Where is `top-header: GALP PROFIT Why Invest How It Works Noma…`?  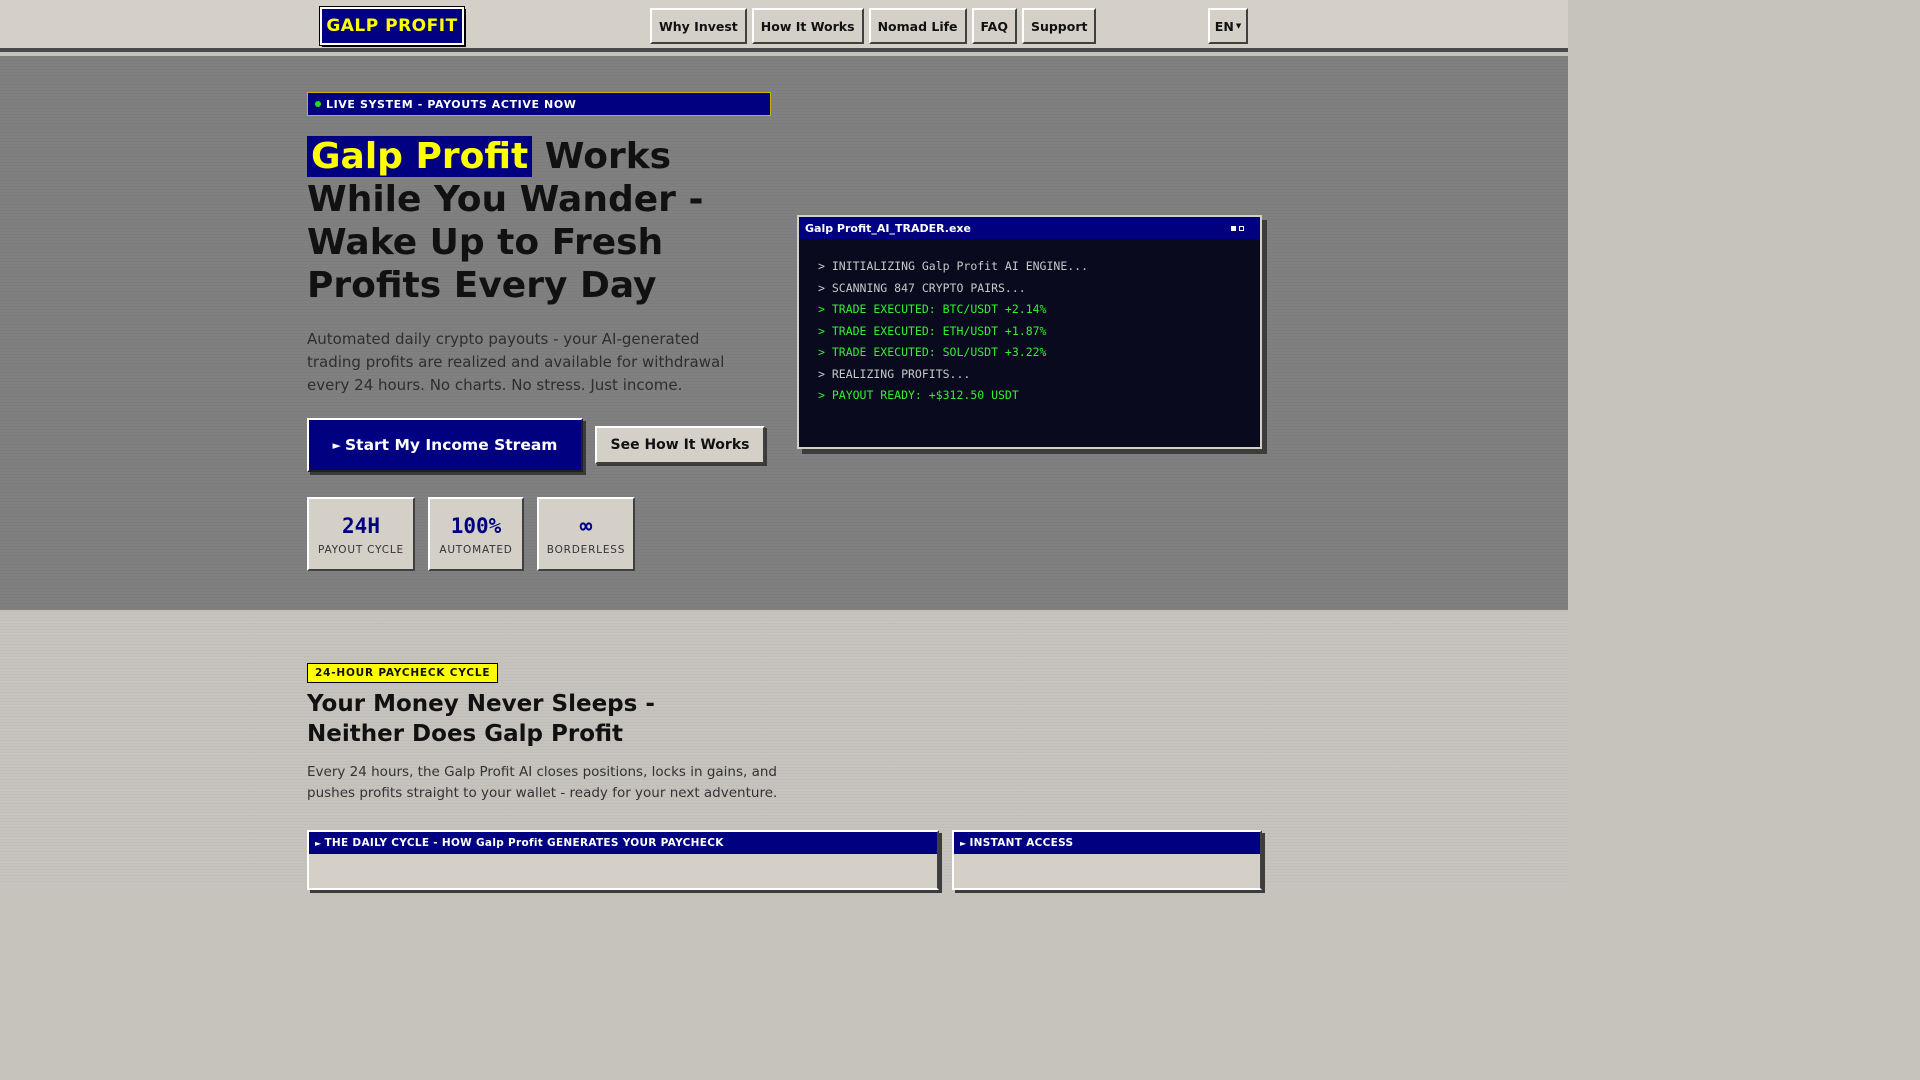
top-header: GALP PROFIT Why Invest How It Works Noma… is located at coordinates (784, 26).